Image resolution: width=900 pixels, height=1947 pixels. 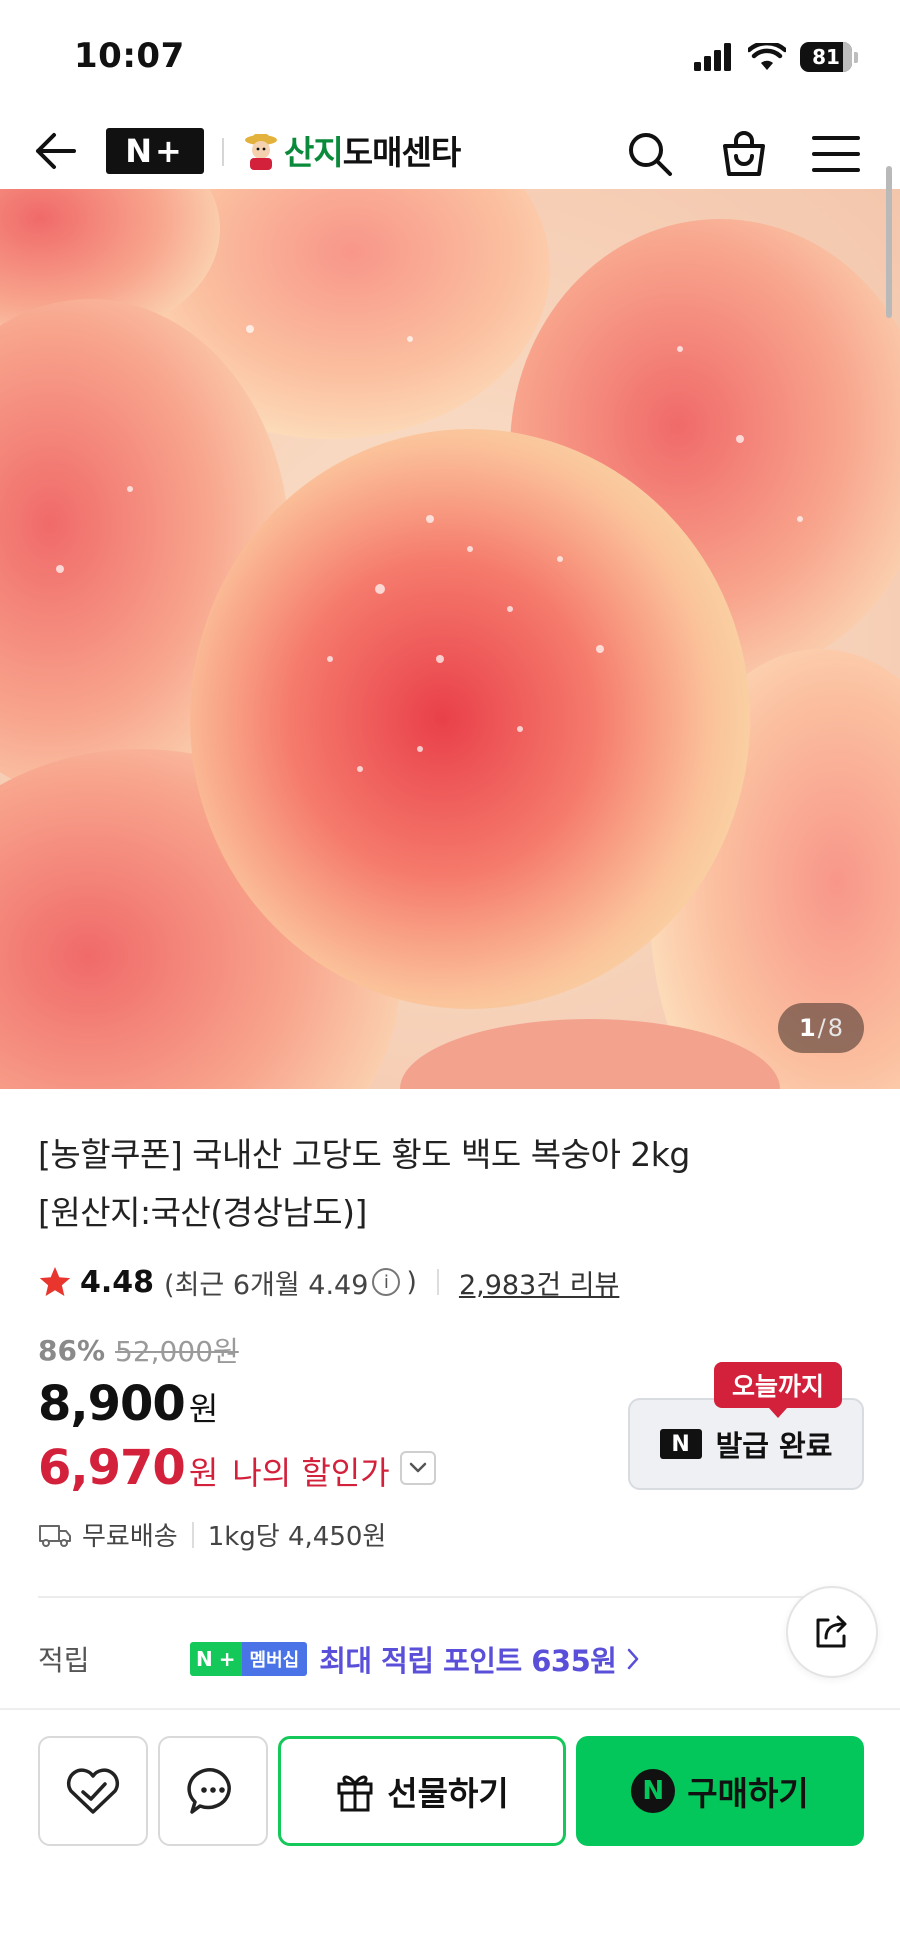 I want to click on header: N+ 산지도매센타, so click(x=450, y=148).